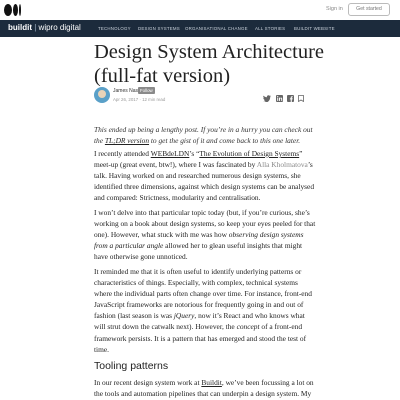  I want to click on get-started-button: Get started, so click(369, 9).